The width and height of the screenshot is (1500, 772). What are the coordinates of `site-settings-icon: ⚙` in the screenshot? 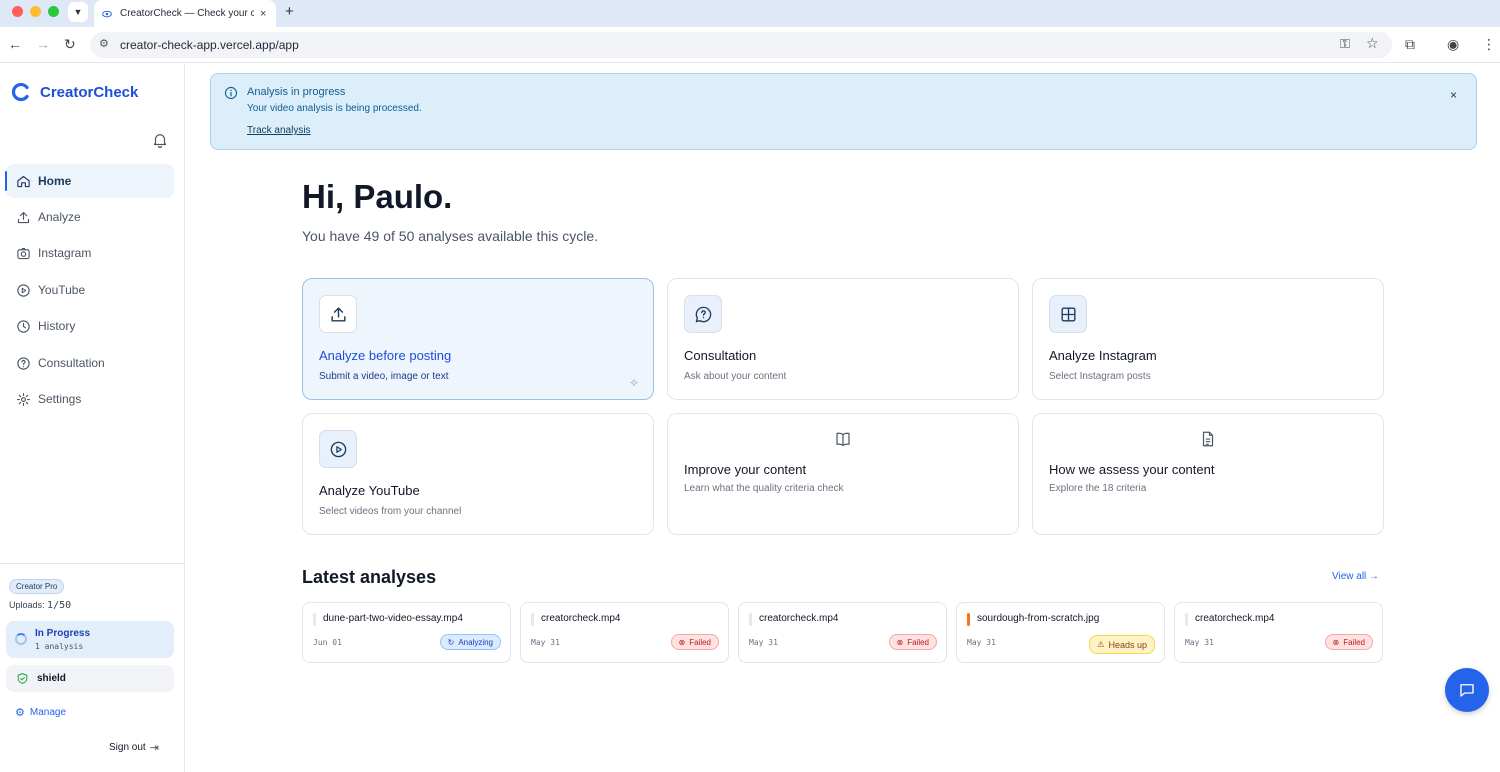 It's located at (104, 43).